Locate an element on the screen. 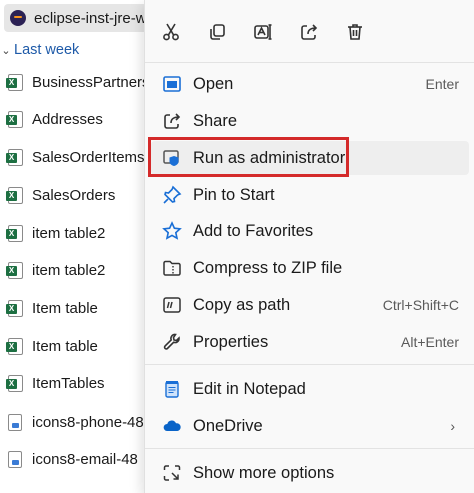 This screenshot has height=493, width=474. group-header-label: Last week is located at coordinates (47, 50).